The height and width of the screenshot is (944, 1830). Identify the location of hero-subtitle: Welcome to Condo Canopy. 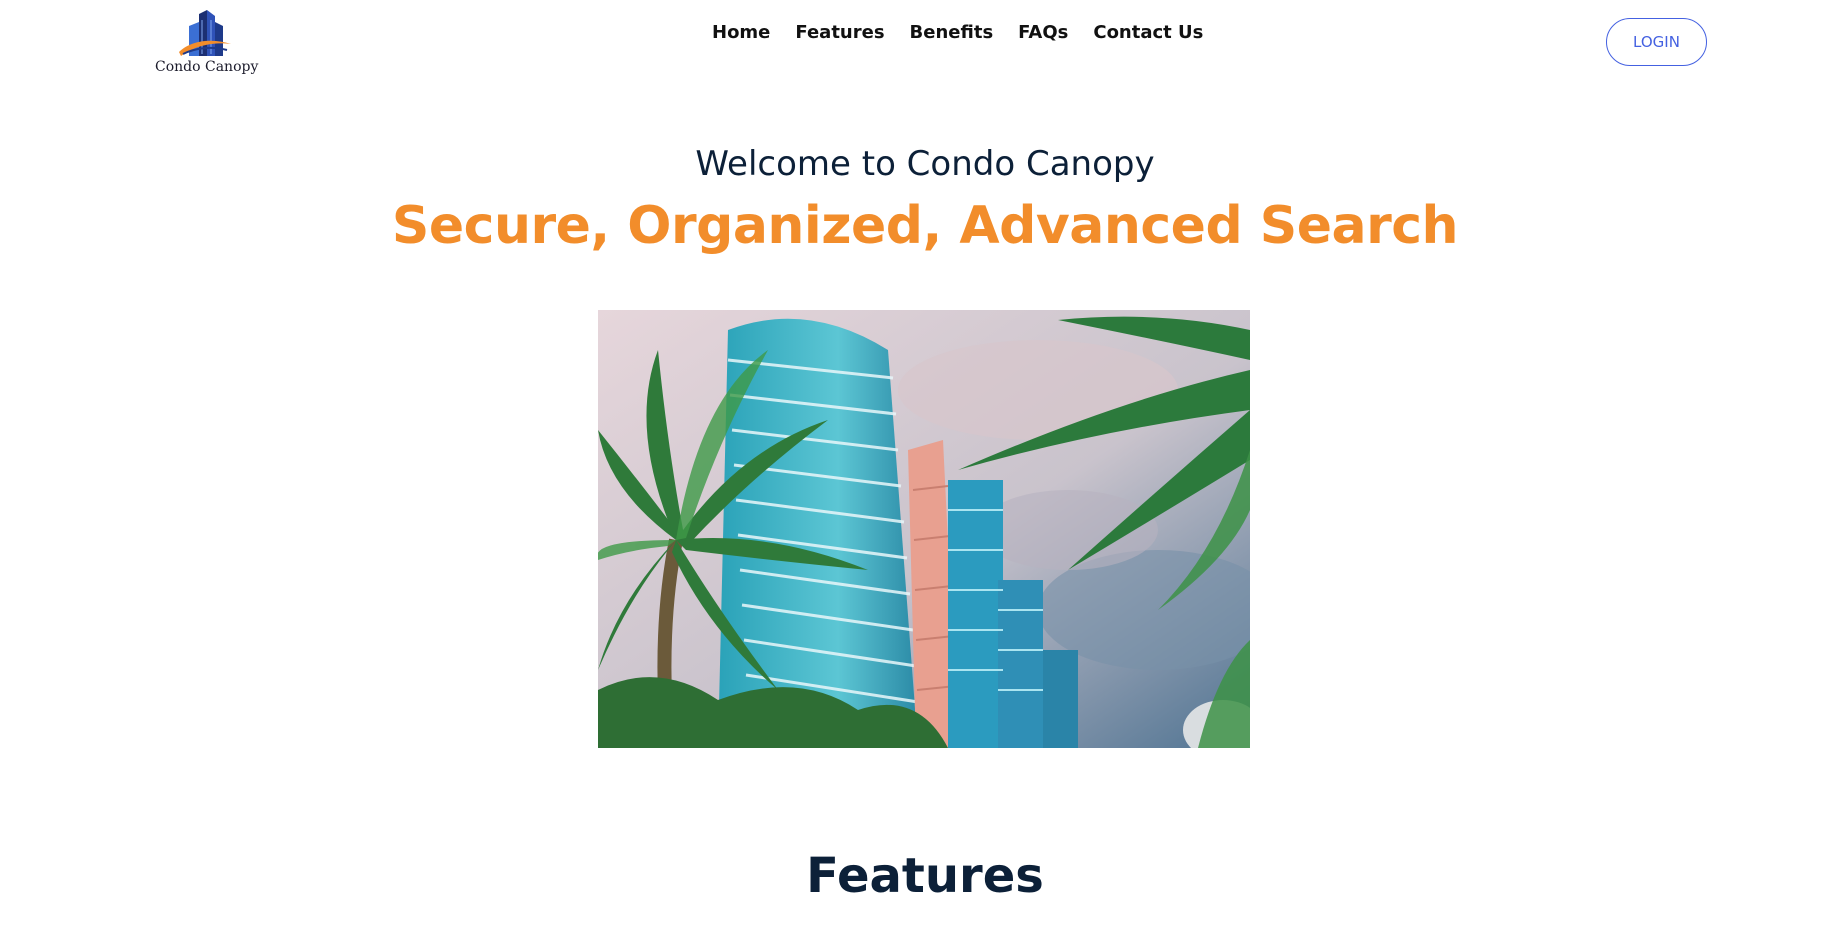
(925, 164).